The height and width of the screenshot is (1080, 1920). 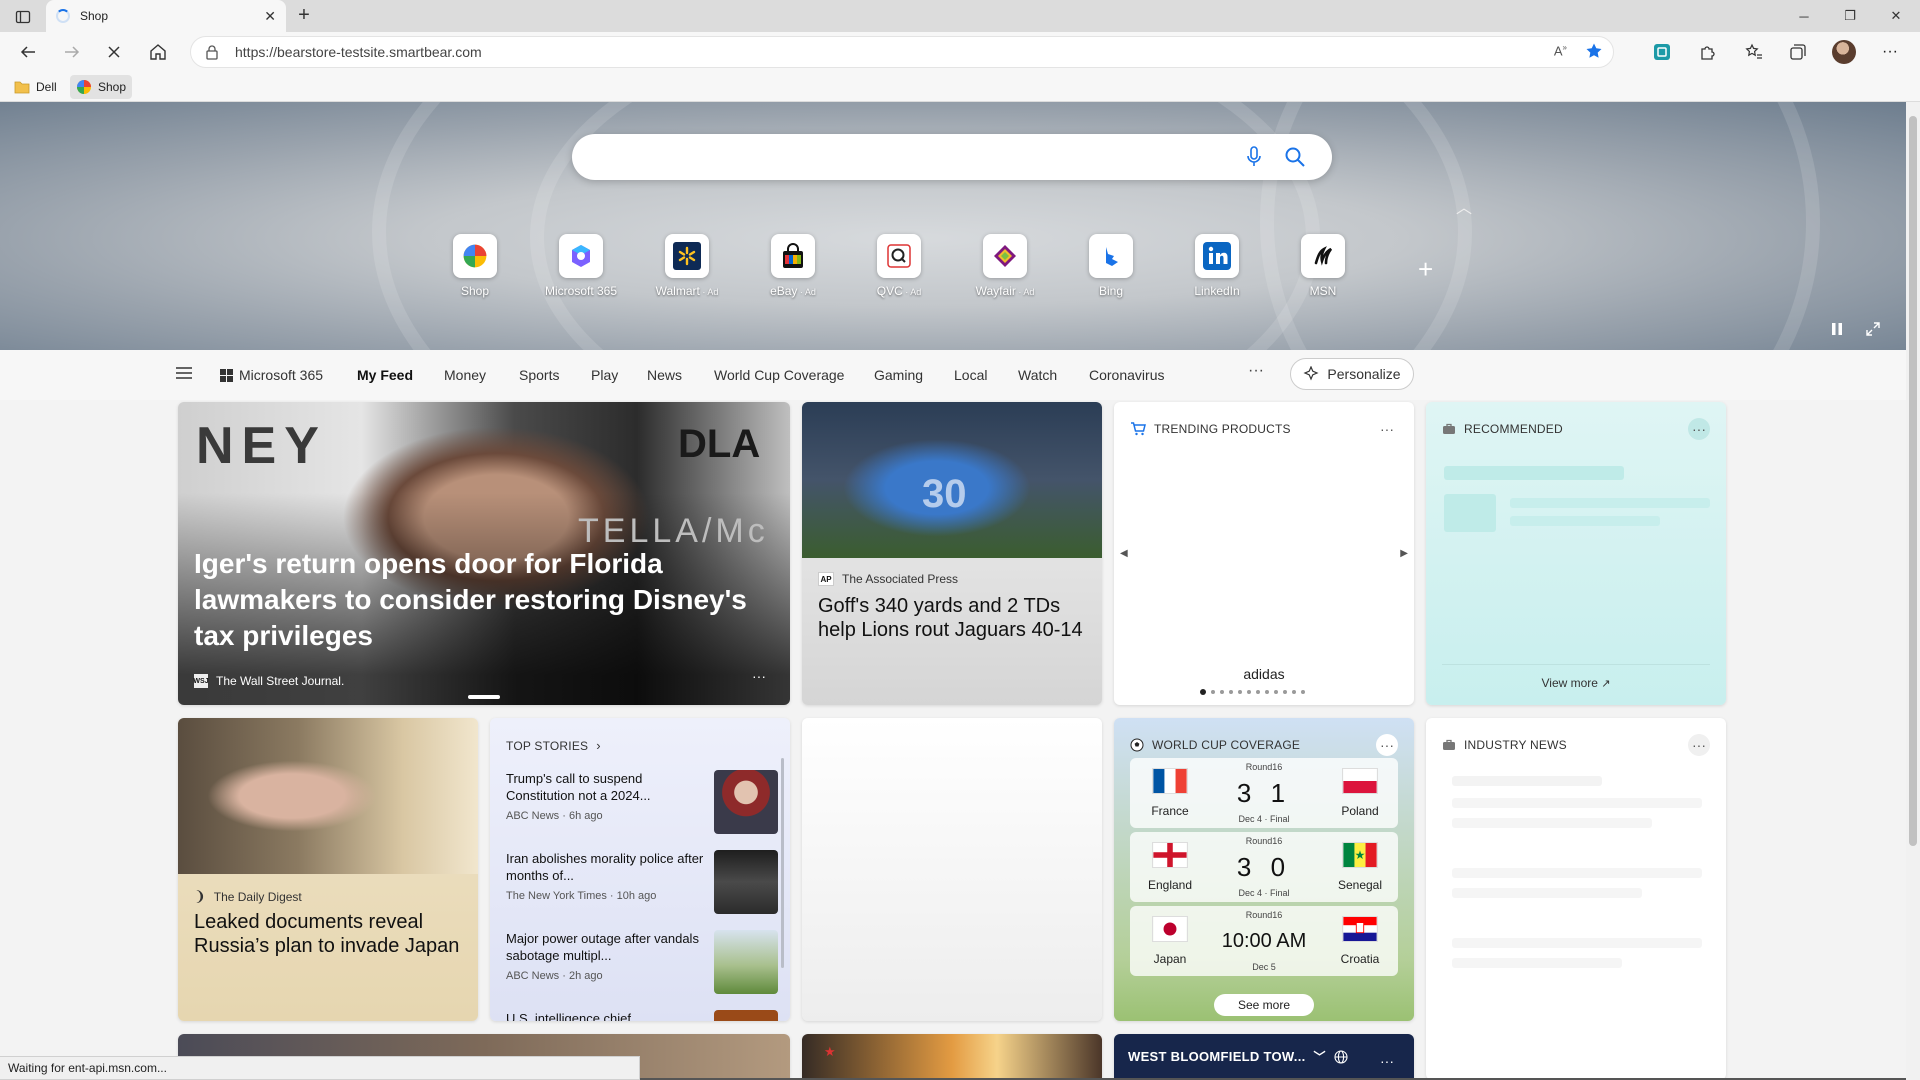 I want to click on top-stories-header-link: TOP STORIES ›, so click(x=553, y=745).